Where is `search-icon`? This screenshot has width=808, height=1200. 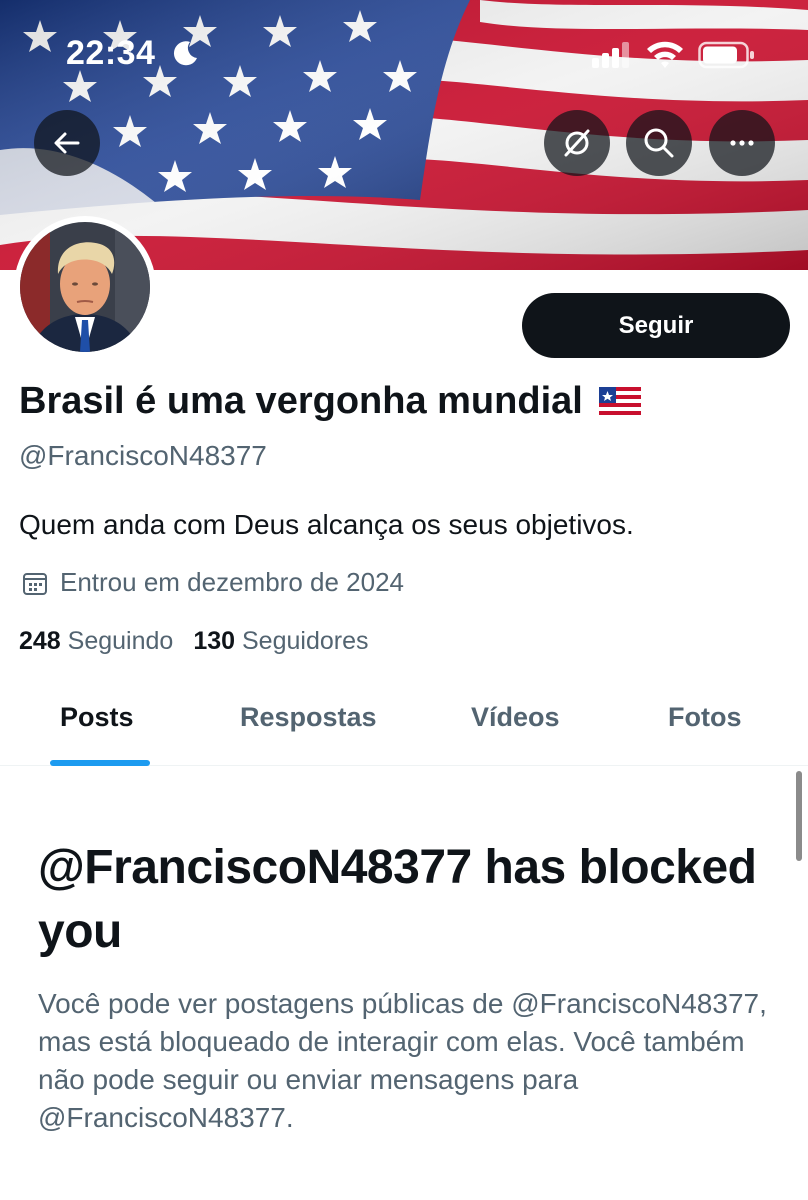 search-icon is located at coordinates (659, 143).